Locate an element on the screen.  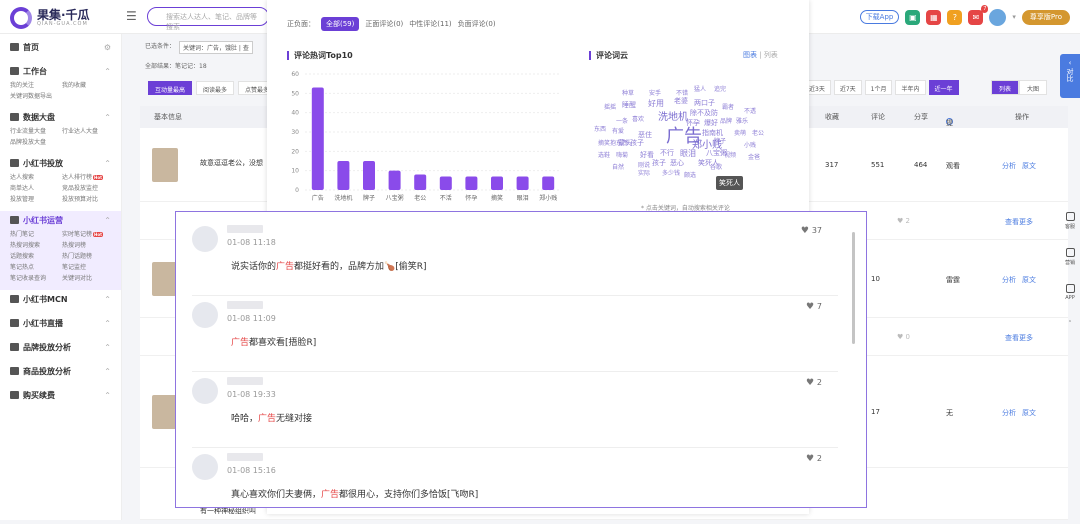
cloud-word: 喜欢 is located at coordinates (638, 118).